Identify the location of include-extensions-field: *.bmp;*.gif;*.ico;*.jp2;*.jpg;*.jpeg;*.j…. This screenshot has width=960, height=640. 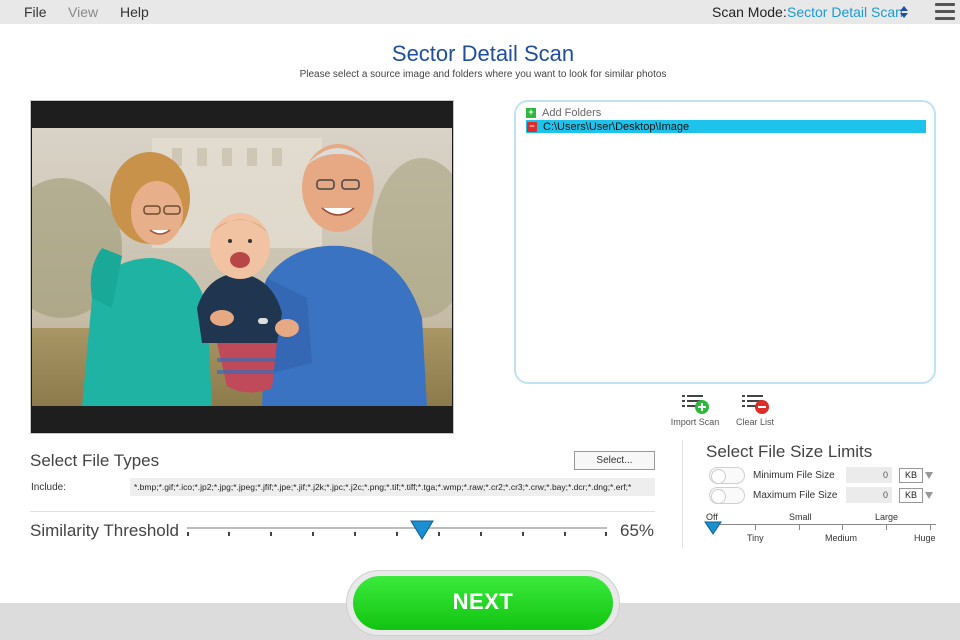
(392, 487).